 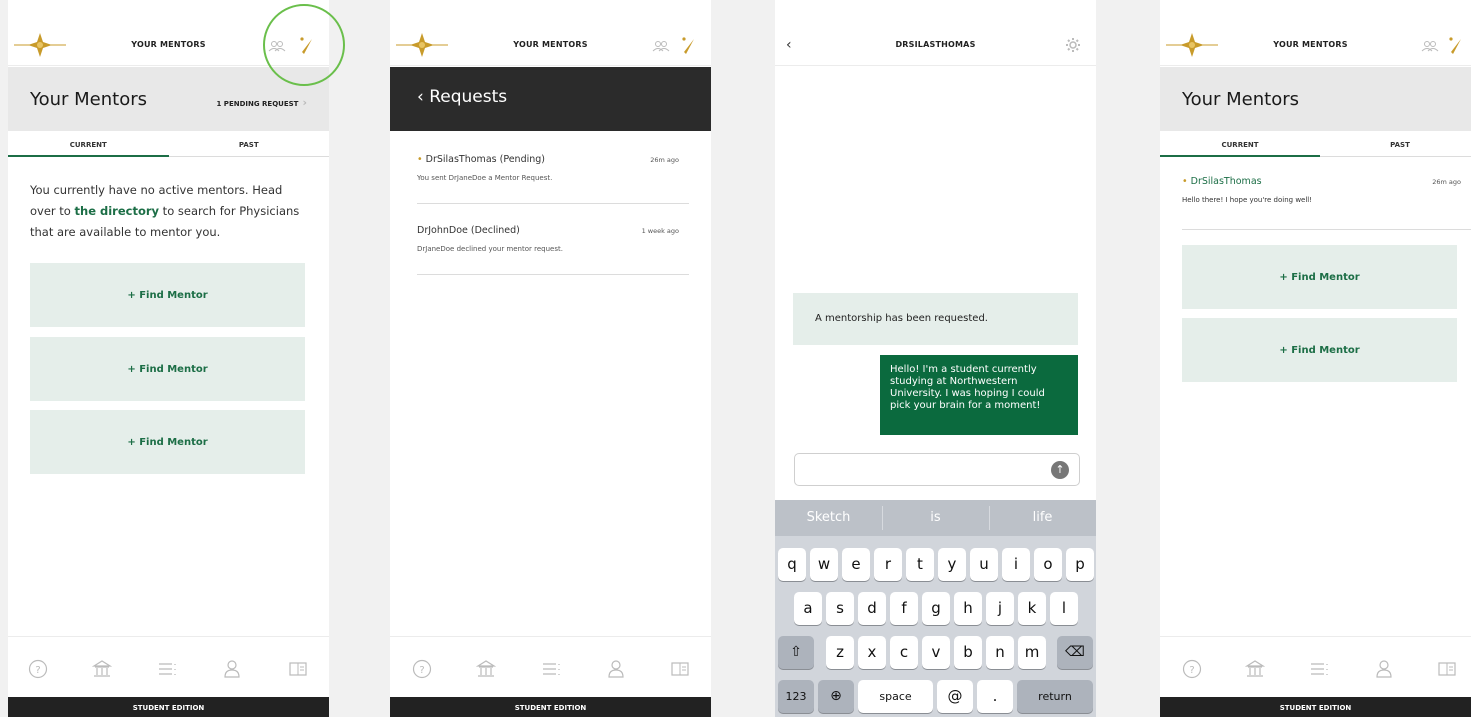 What do you see at coordinates (808, 608) in the screenshot?
I see `key: a` at bounding box center [808, 608].